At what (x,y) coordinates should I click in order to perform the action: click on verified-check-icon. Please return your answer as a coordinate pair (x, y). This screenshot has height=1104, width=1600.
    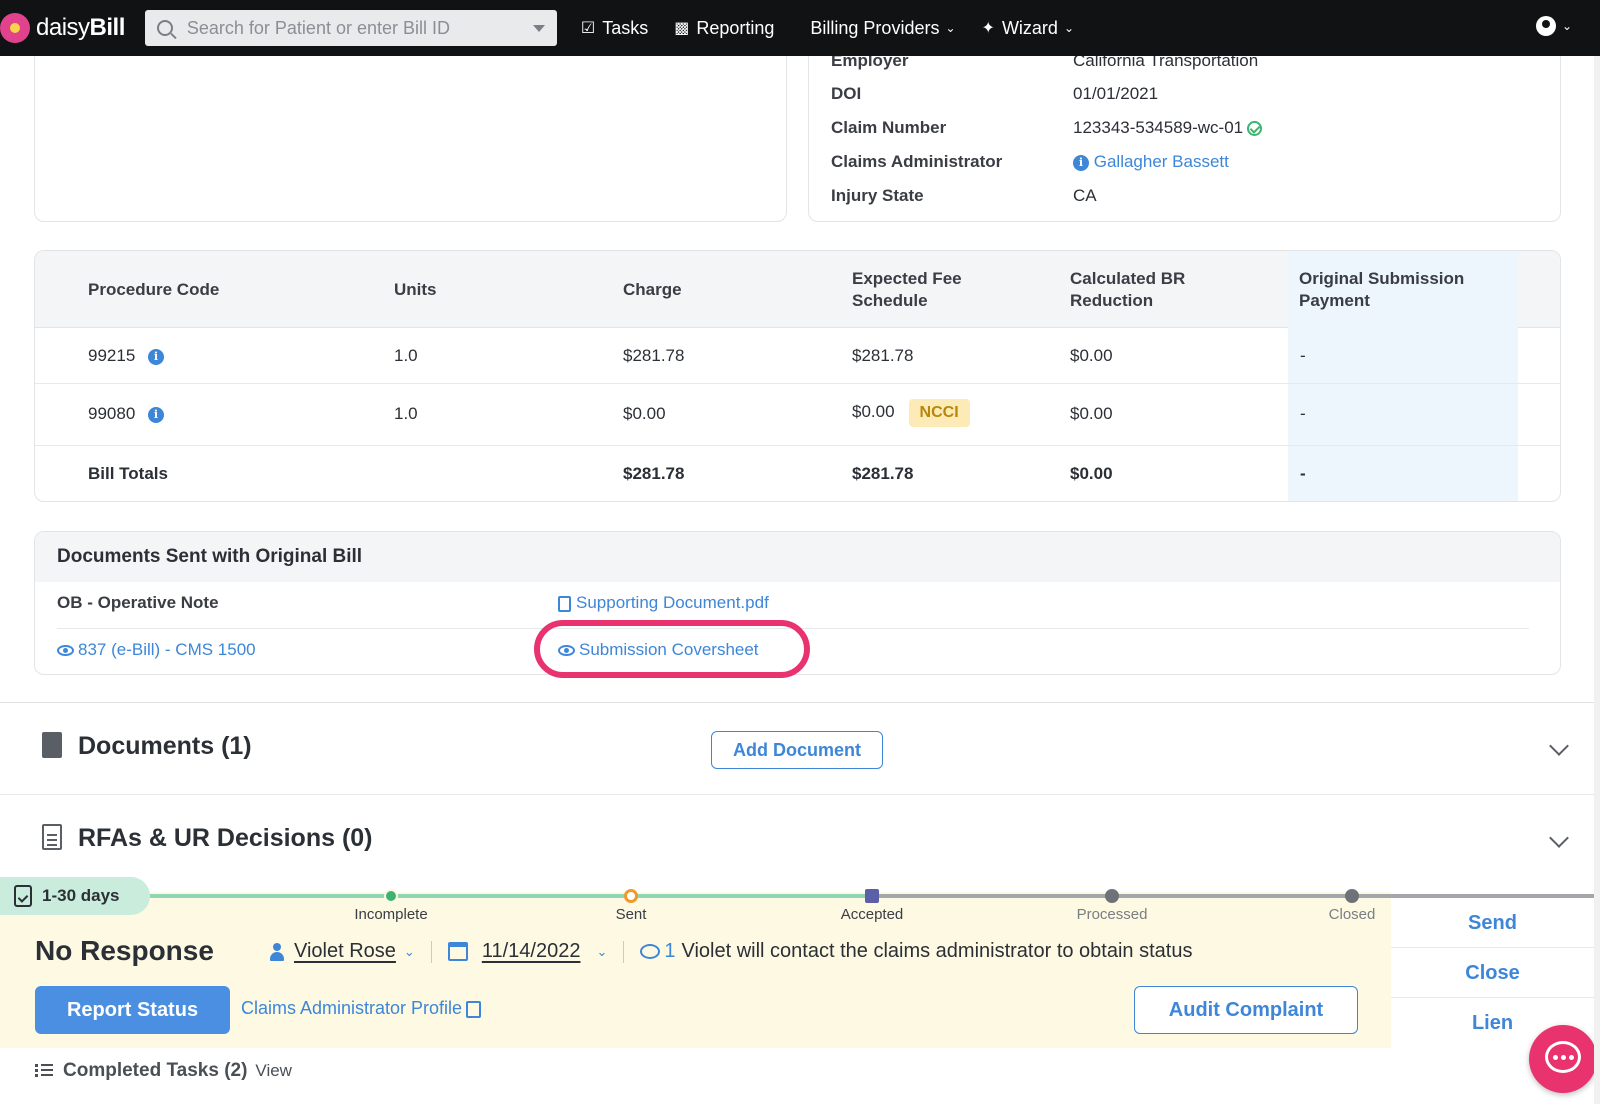
    Looking at the image, I should click on (1255, 129).